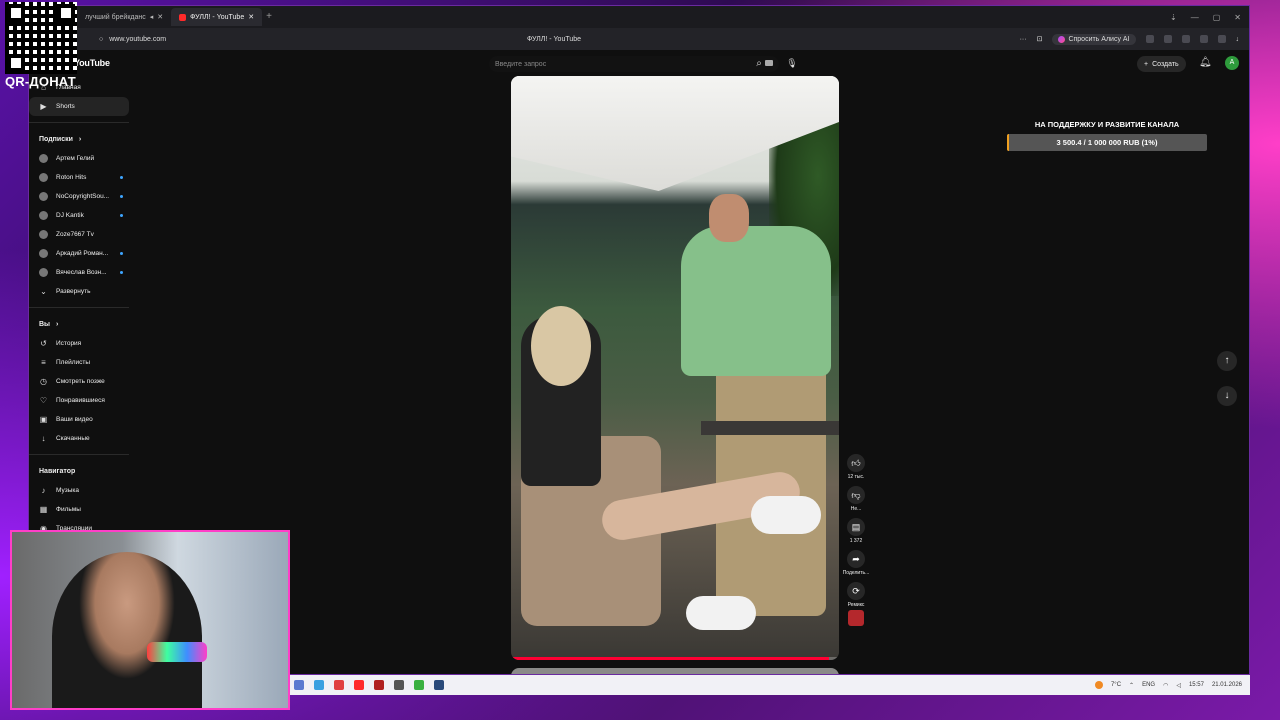 The width and height of the screenshot is (1280, 720). I want to click on music-icon: ♪, so click(43, 490).